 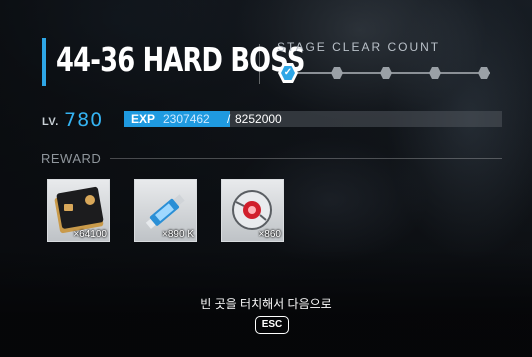 I want to click on level-label: LV., so click(x=50, y=122).